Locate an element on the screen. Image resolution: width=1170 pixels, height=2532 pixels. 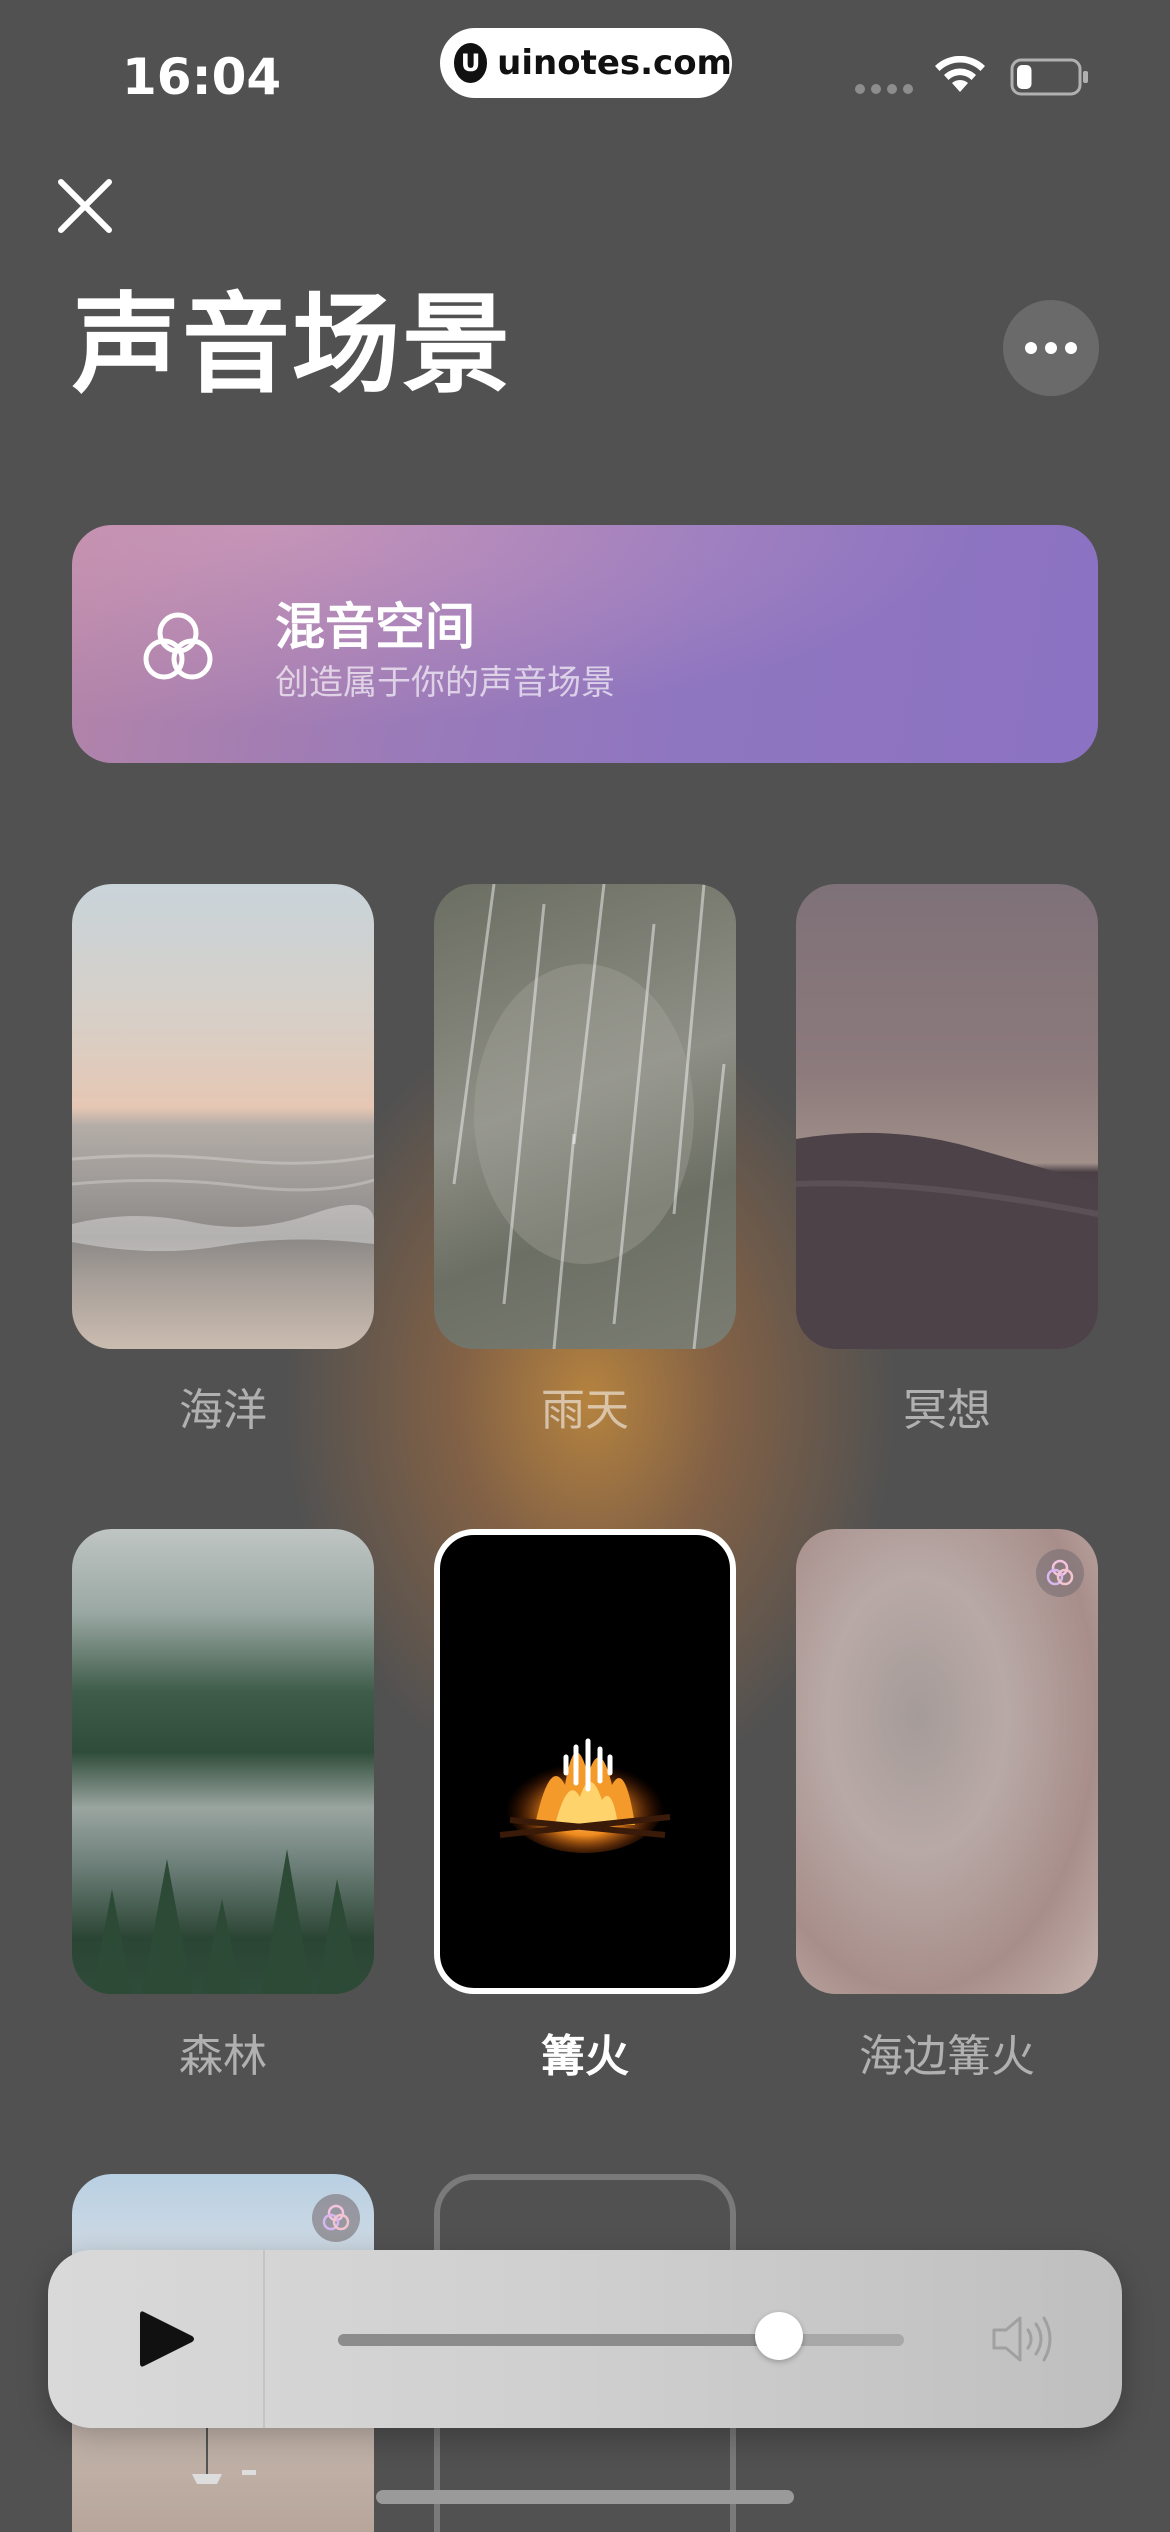
volume-slider is located at coordinates (621, 2340).